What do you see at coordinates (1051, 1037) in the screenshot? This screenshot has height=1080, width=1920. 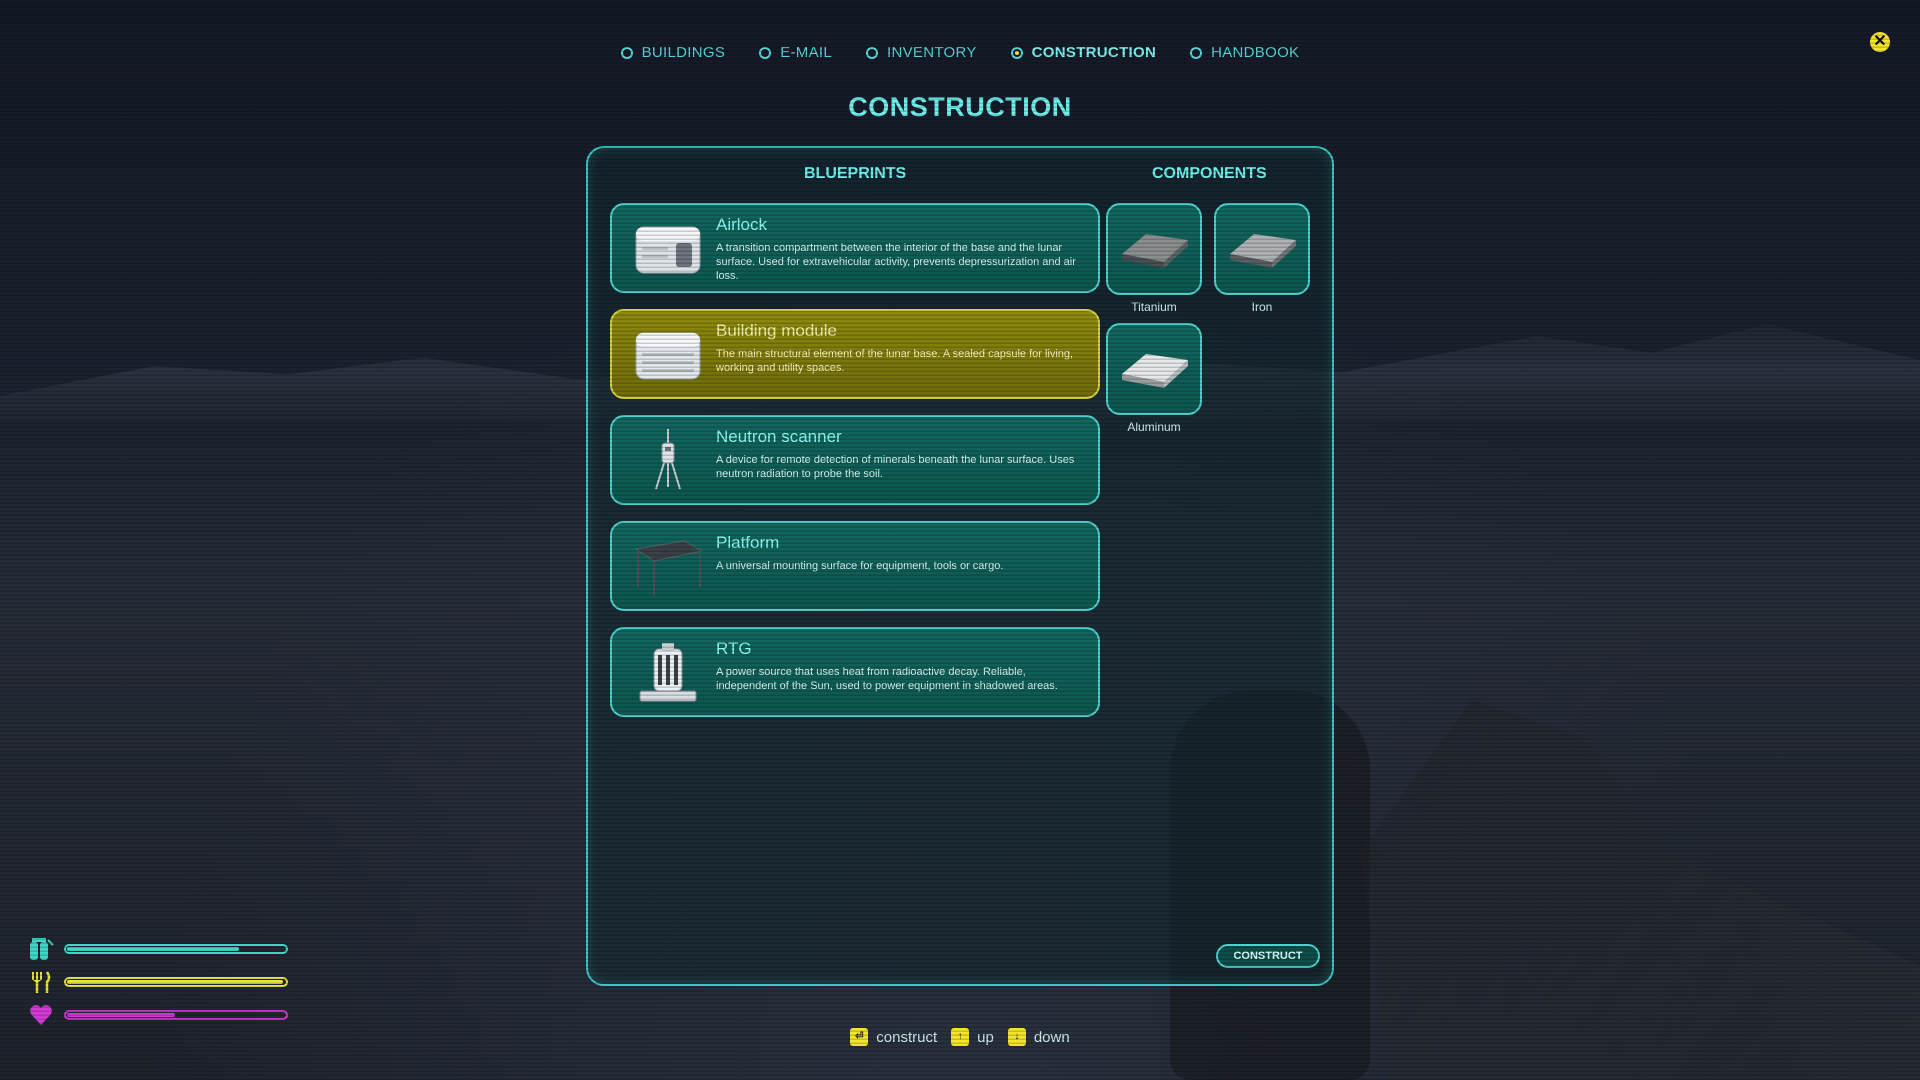 I see `hint-label: down` at bounding box center [1051, 1037].